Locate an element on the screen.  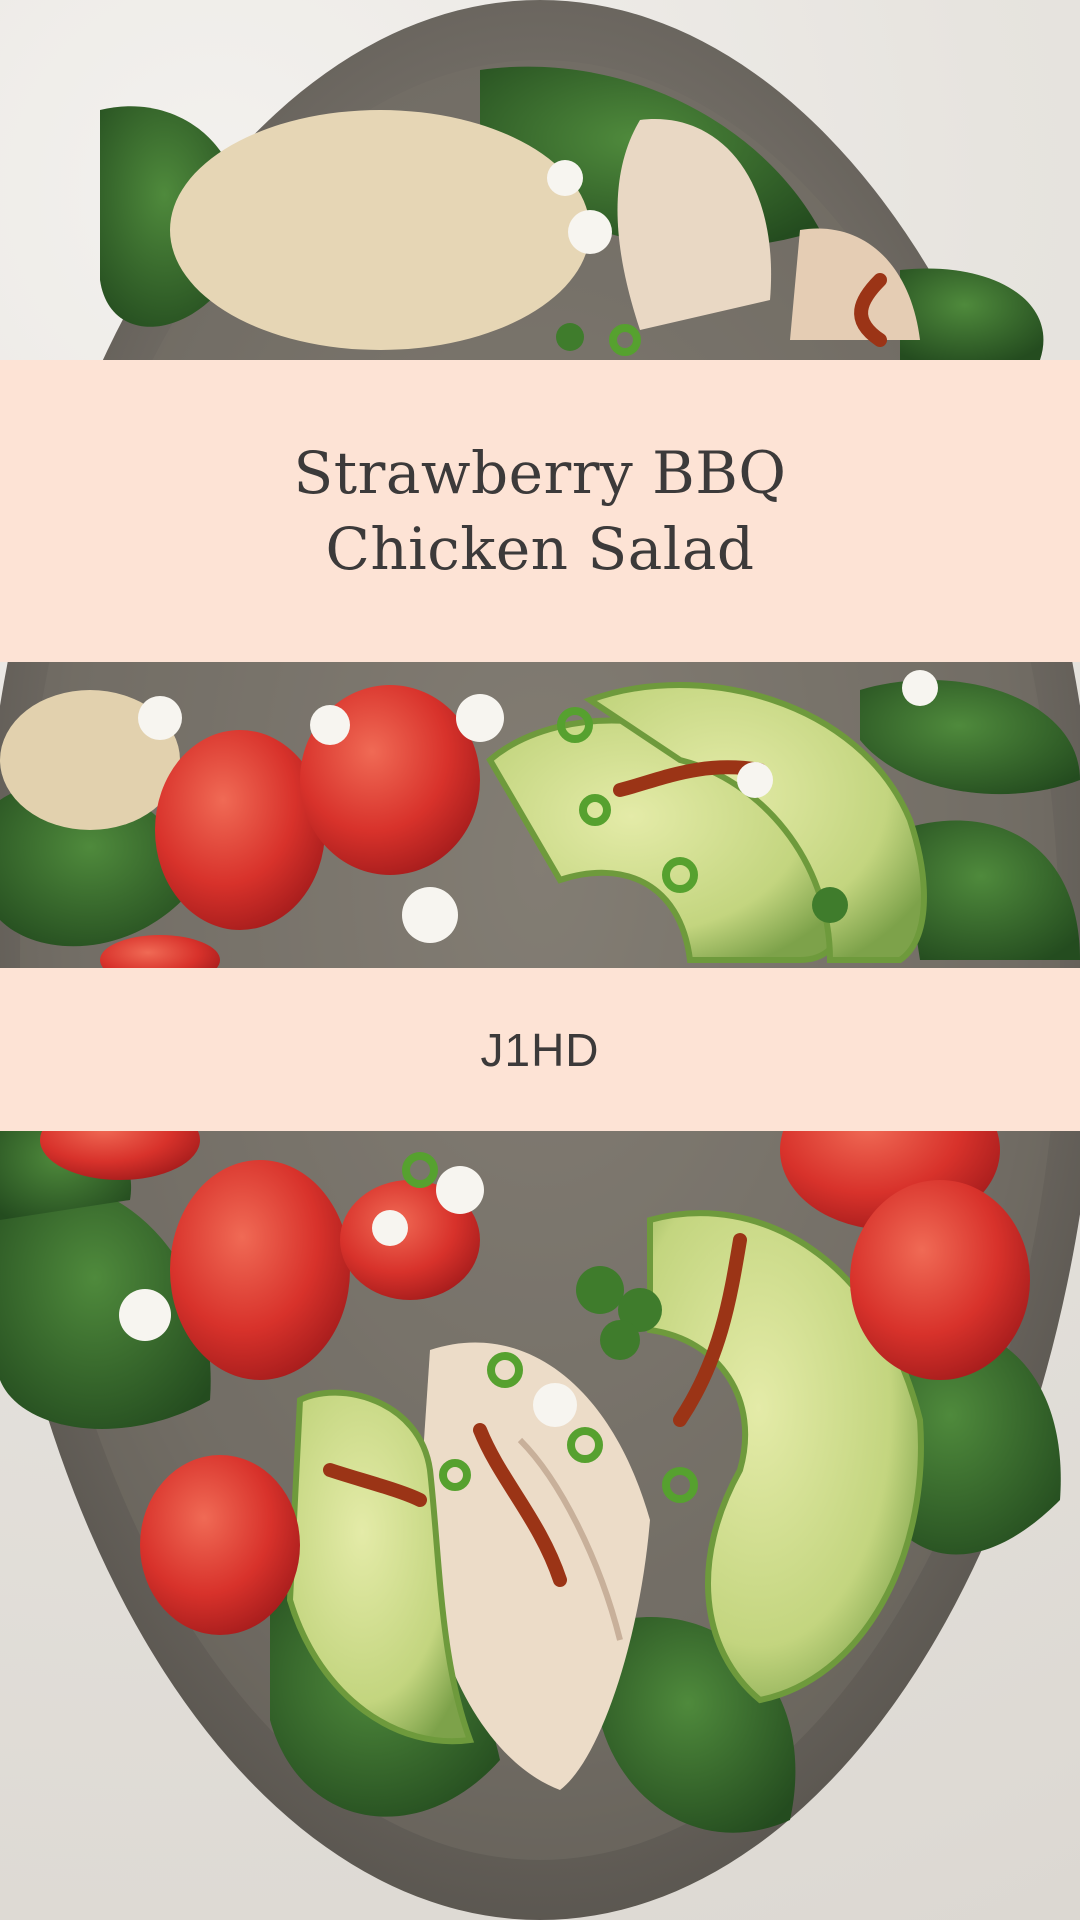
title-line-2: Chicken Salad is located at coordinates (540, 549).